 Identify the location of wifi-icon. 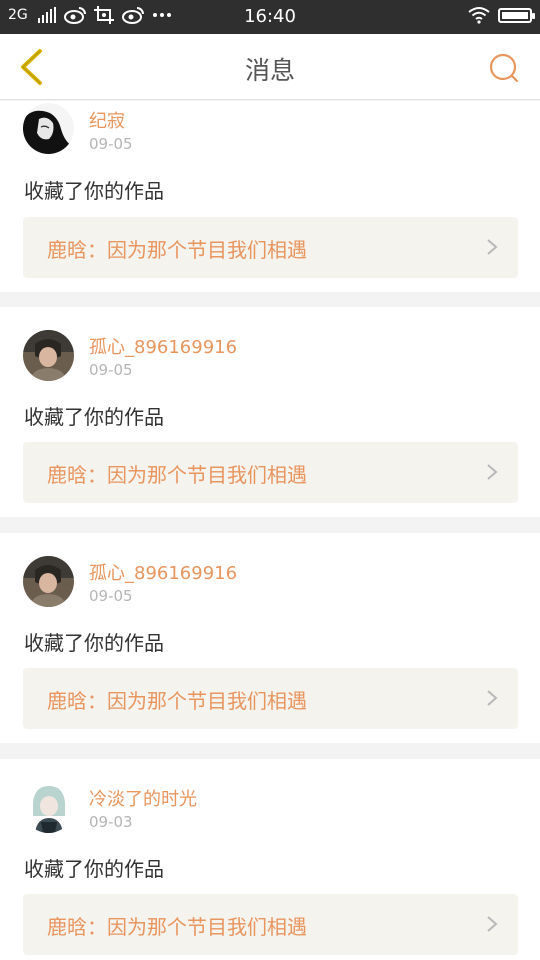
(479, 15).